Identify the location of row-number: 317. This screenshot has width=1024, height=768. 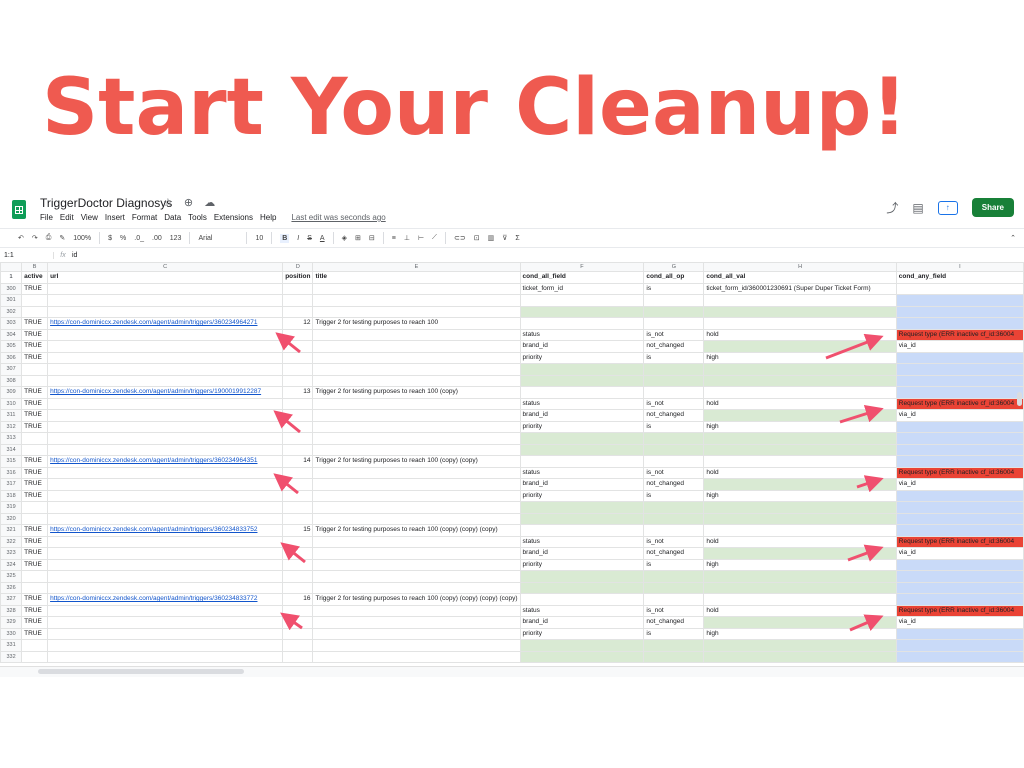
(11, 484).